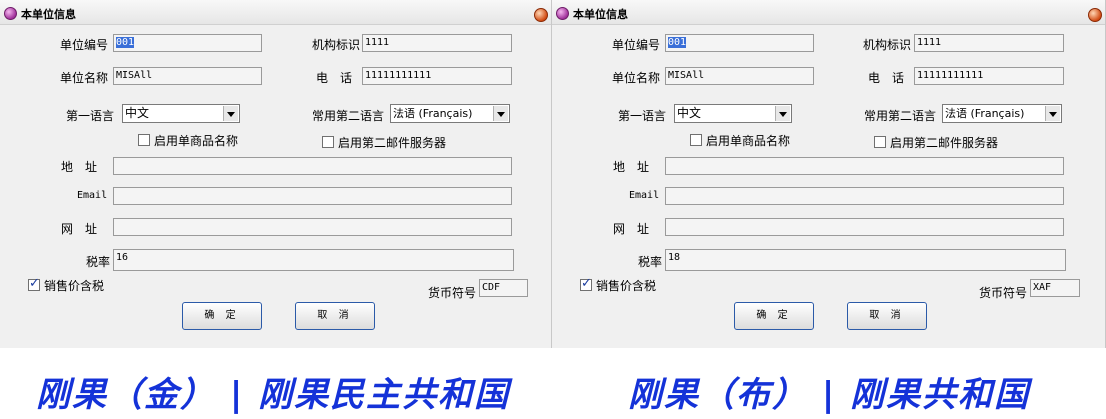 This screenshot has height=419, width=1106. I want to click on currency-field: CDF, so click(503, 288).